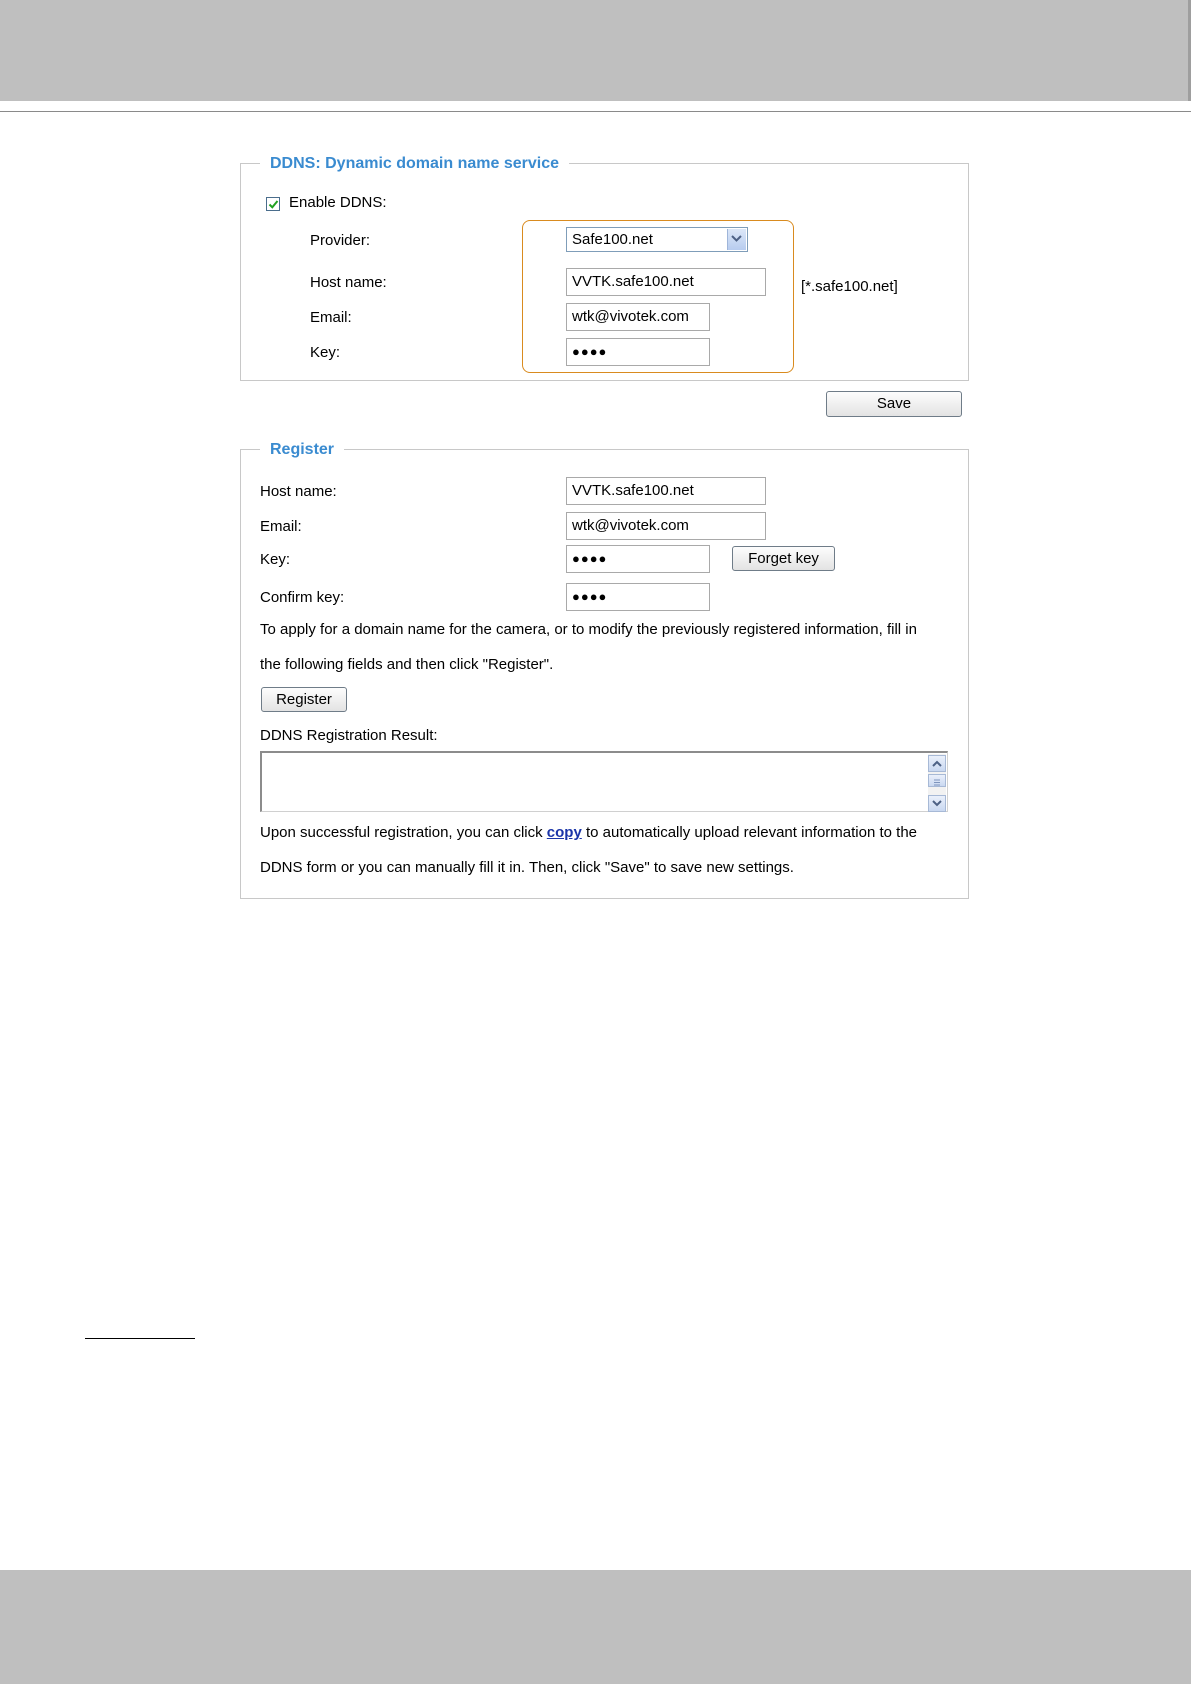 The height and width of the screenshot is (1684, 1191). What do you see at coordinates (298, 491) in the screenshot?
I see `register-hostname-label: Host name:` at bounding box center [298, 491].